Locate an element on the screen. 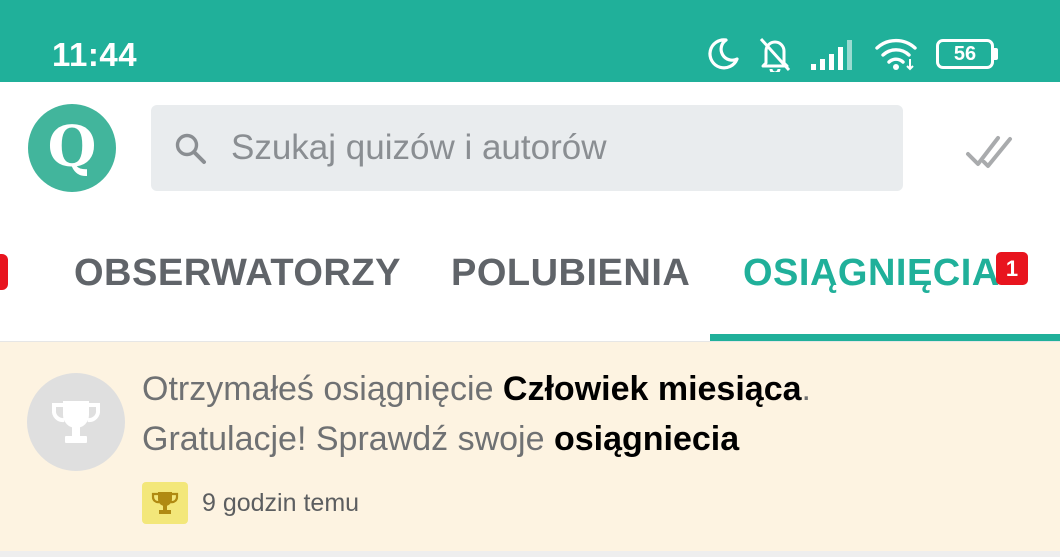 The image size is (1060, 557). battery-icon: 56 is located at coordinates (967, 54).